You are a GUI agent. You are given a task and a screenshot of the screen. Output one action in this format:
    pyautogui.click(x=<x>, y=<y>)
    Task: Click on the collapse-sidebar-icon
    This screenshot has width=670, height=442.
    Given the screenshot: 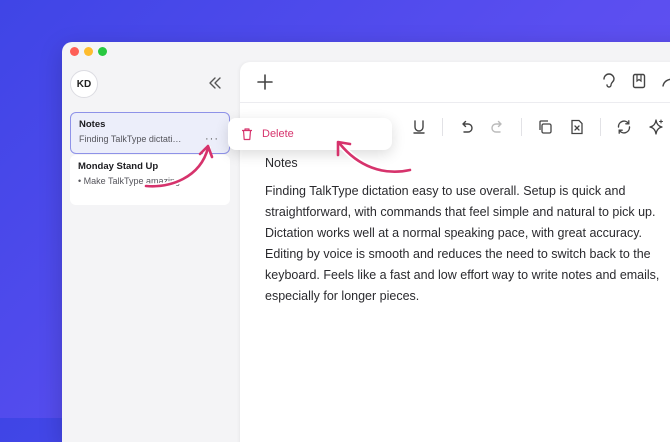 What is the action you would take?
    pyautogui.click(x=215, y=83)
    